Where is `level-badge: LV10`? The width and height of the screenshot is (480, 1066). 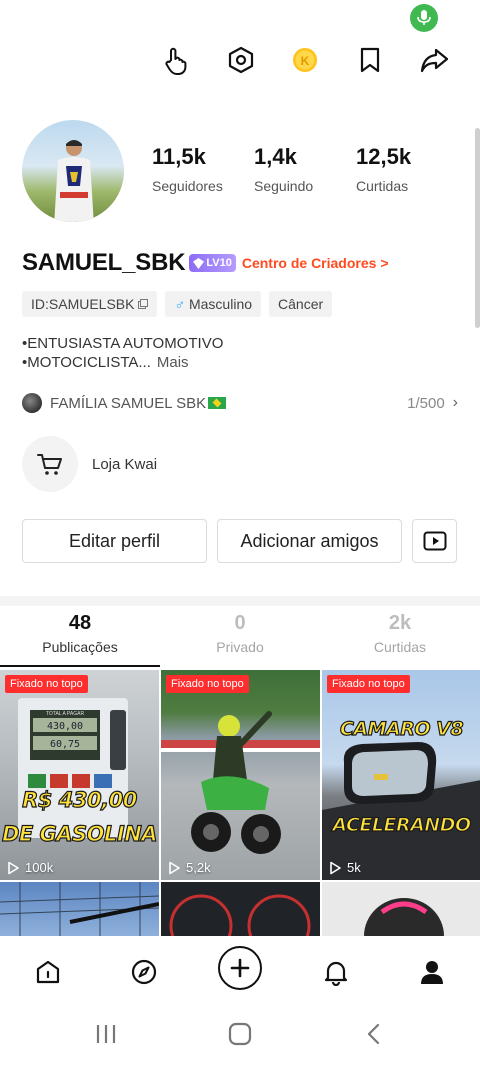 level-badge: LV10 is located at coordinates (212, 263).